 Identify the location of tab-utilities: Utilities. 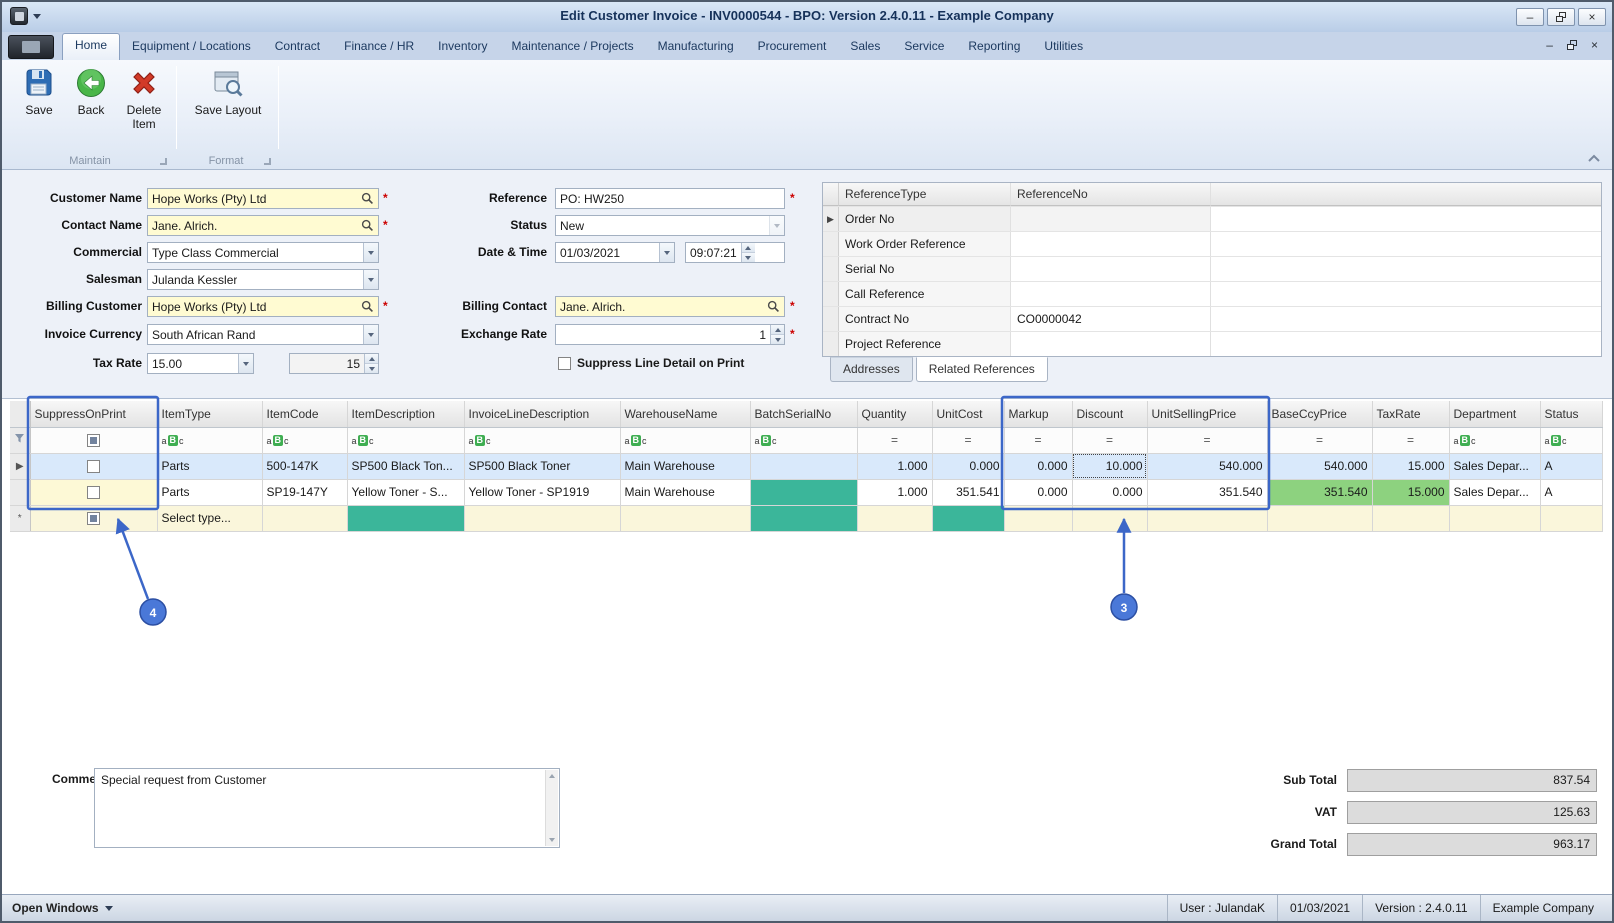
(1063, 47).